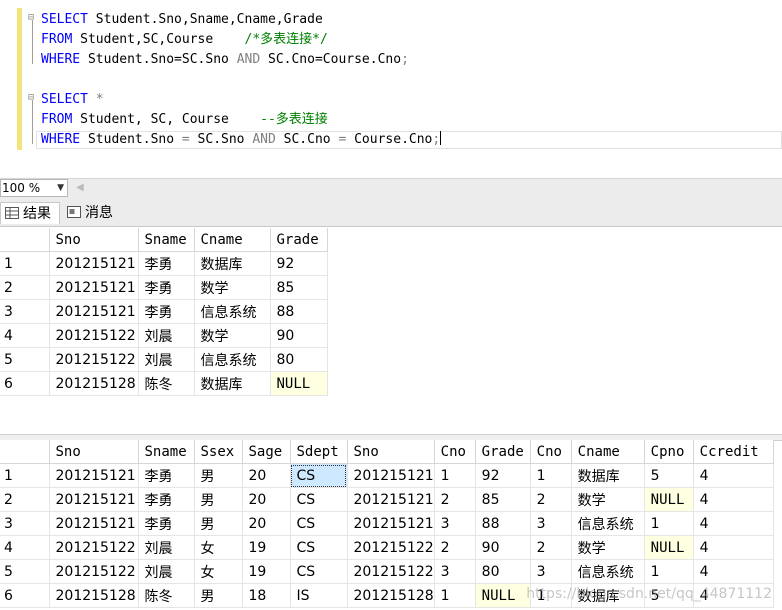 The width and height of the screenshot is (782, 610). Describe the element at coordinates (25, 452) in the screenshot. I see `grid-corner` at that location.